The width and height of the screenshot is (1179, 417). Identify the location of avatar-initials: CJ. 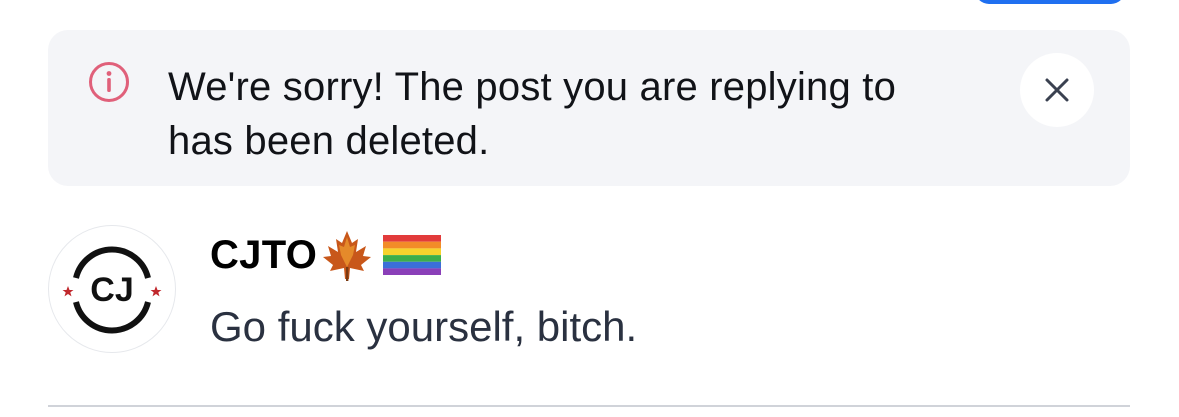
(111, 290).